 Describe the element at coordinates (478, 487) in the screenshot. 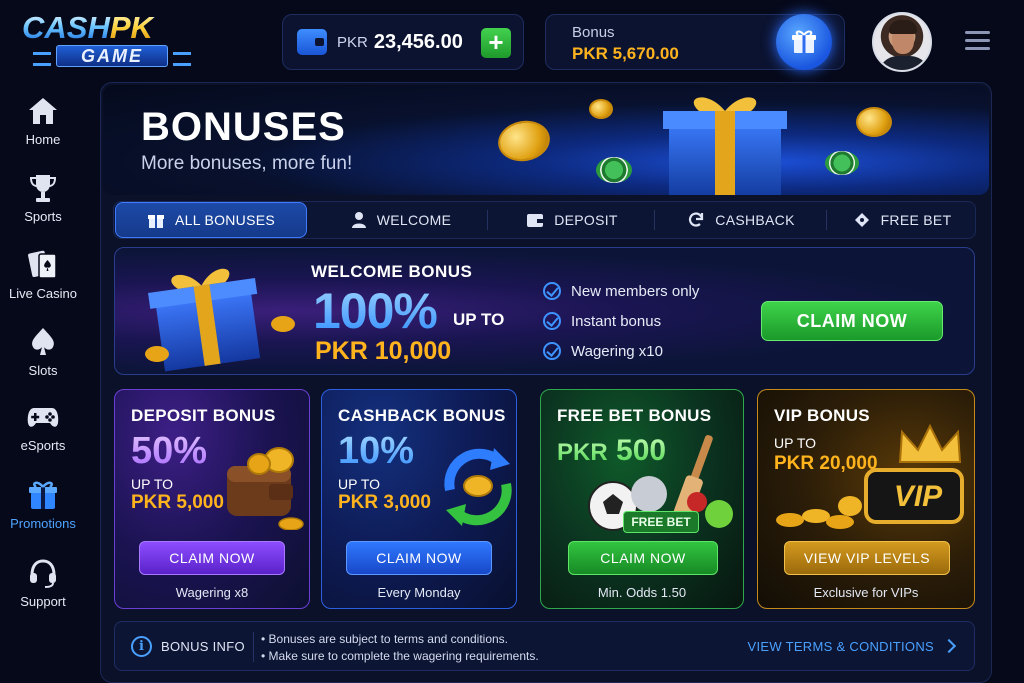

I see `cashback-arrows-illustration` at that location.